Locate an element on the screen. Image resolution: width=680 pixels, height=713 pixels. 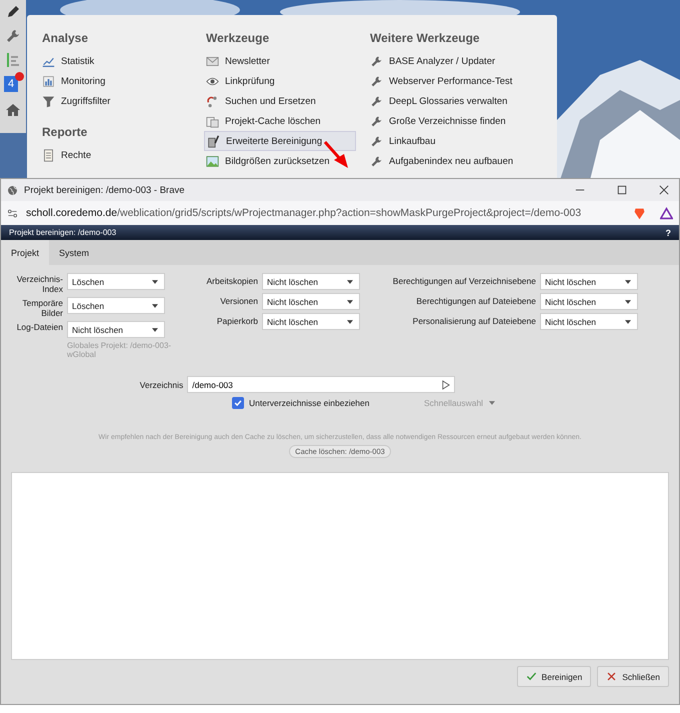
field-label: Verzeichnis is located at coordinates (162, 385).